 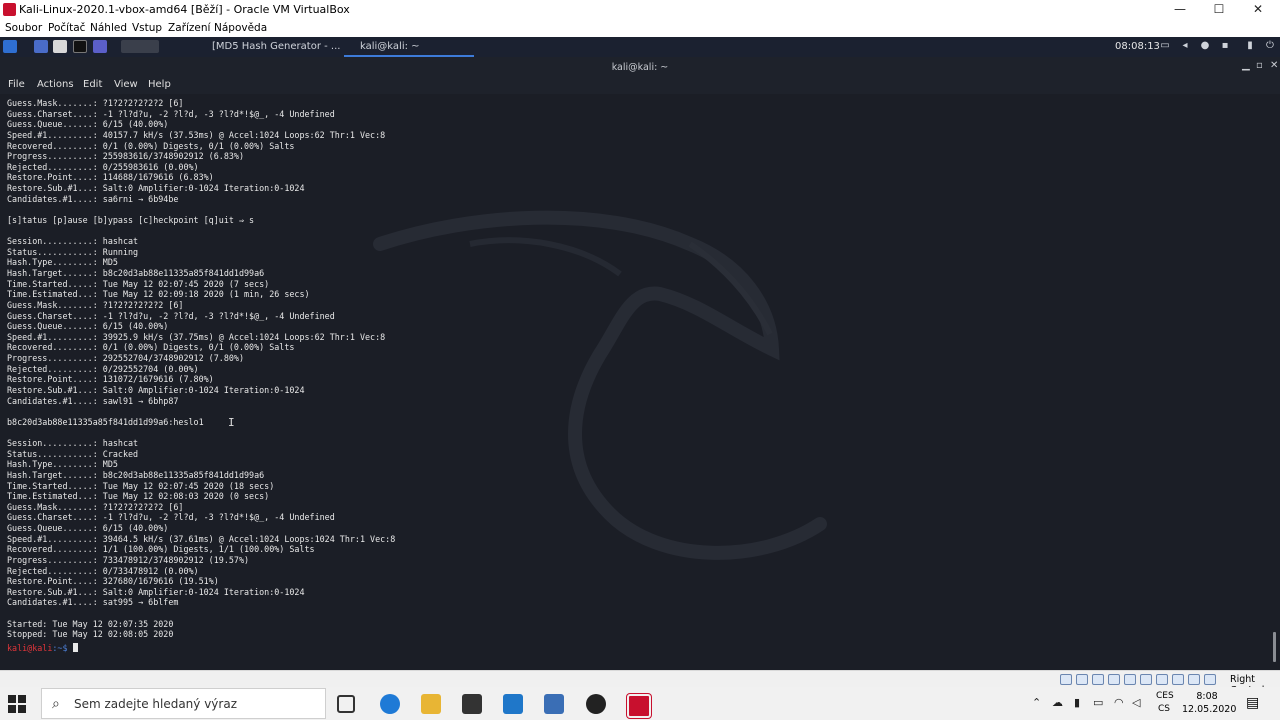 I want to click on menu-zarizeni: Zařízení, so click(x=189, y=28).